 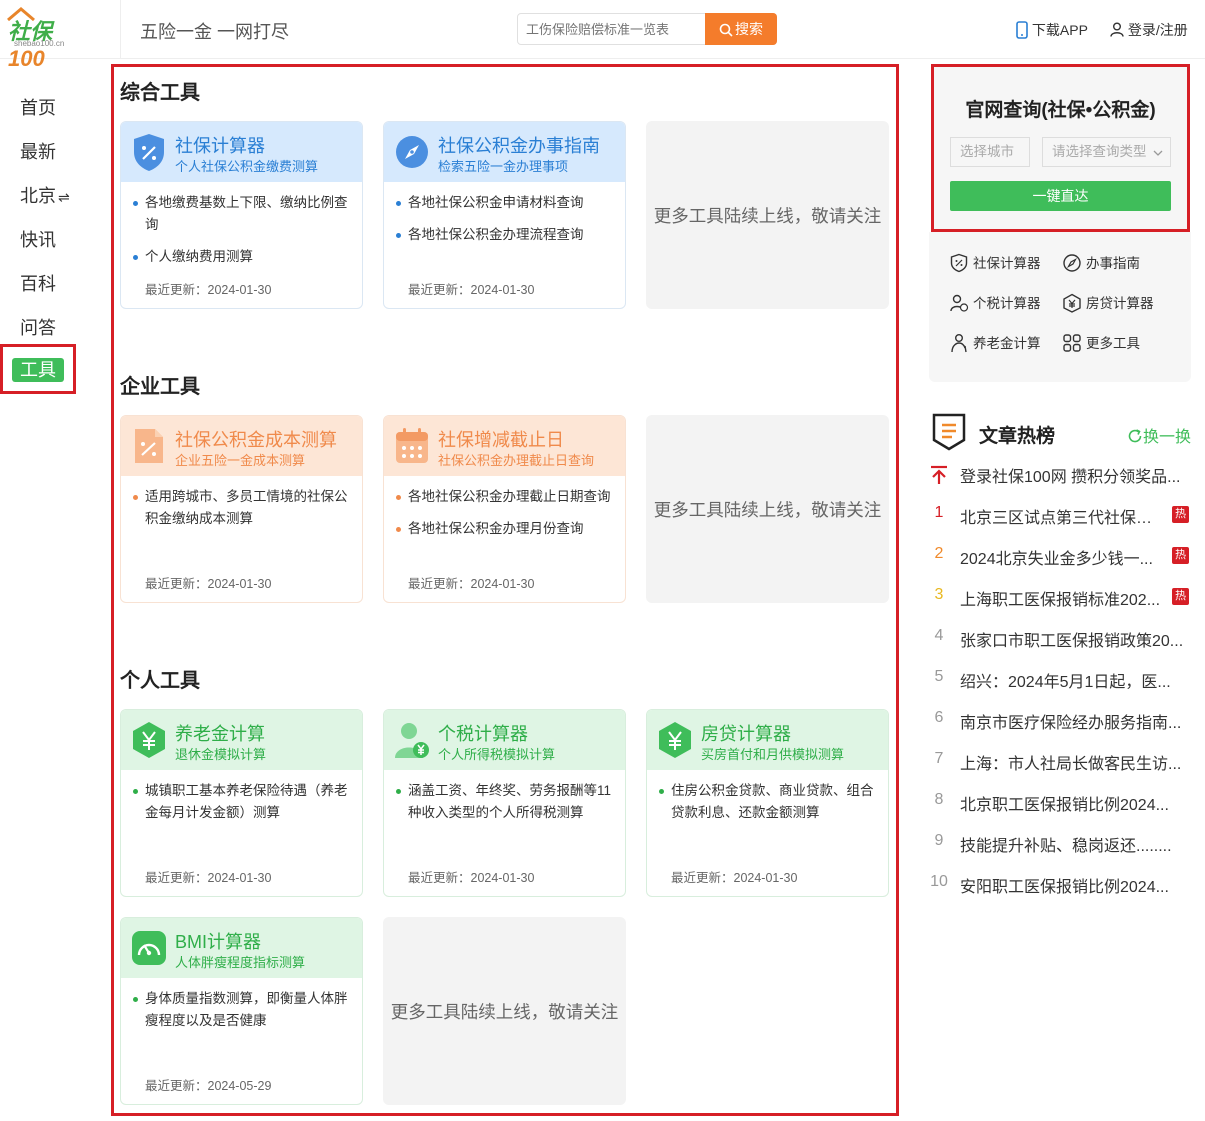 I want to click on card-items: 城镇职工基本养老保险待遇（养老金每月计发金额）测算, so click(x=243, y=807).